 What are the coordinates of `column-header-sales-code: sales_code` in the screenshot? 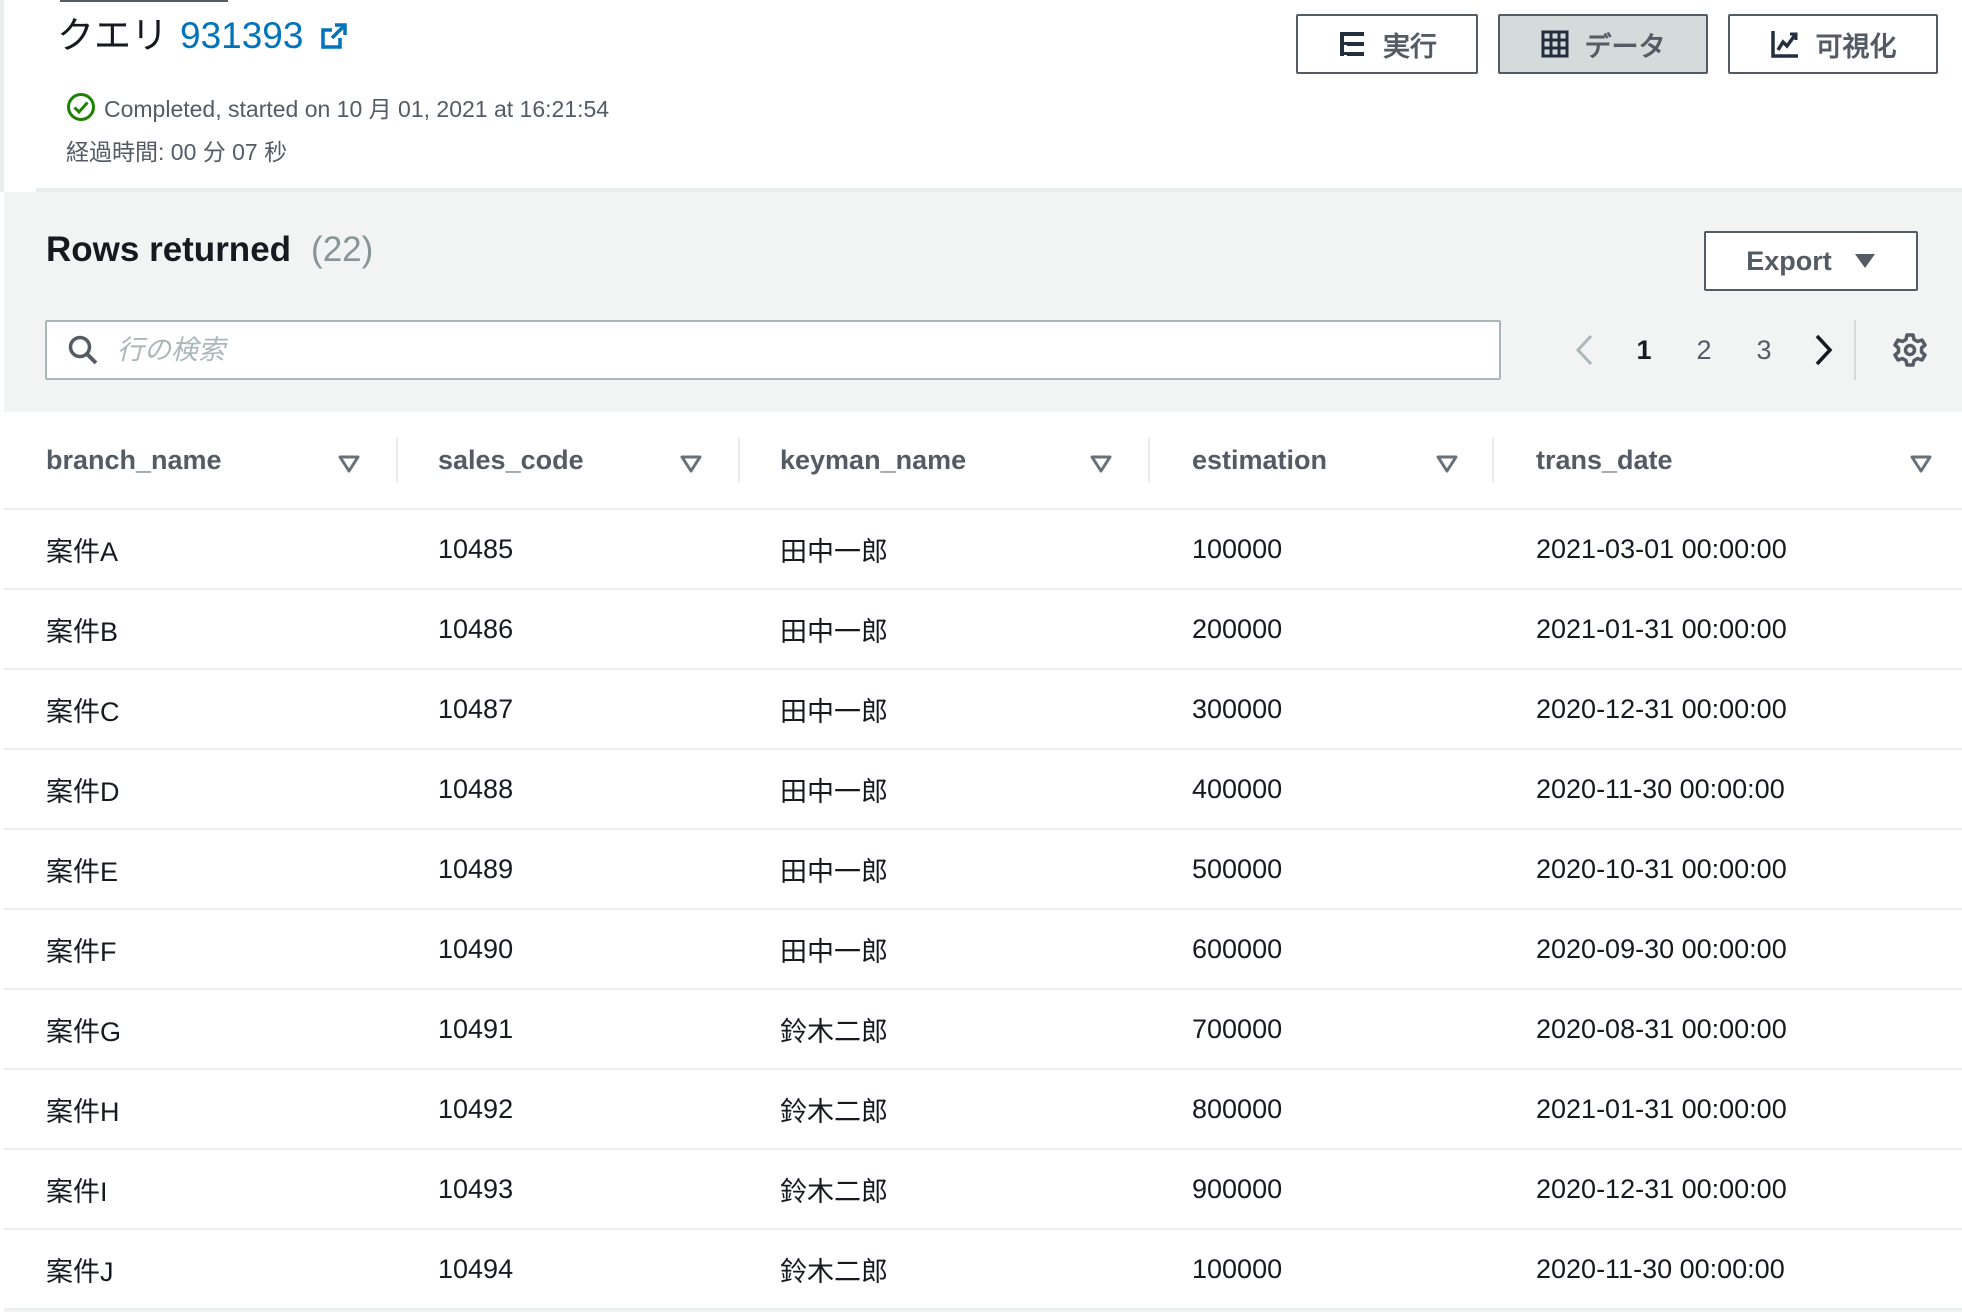 It's located at (569, 460).